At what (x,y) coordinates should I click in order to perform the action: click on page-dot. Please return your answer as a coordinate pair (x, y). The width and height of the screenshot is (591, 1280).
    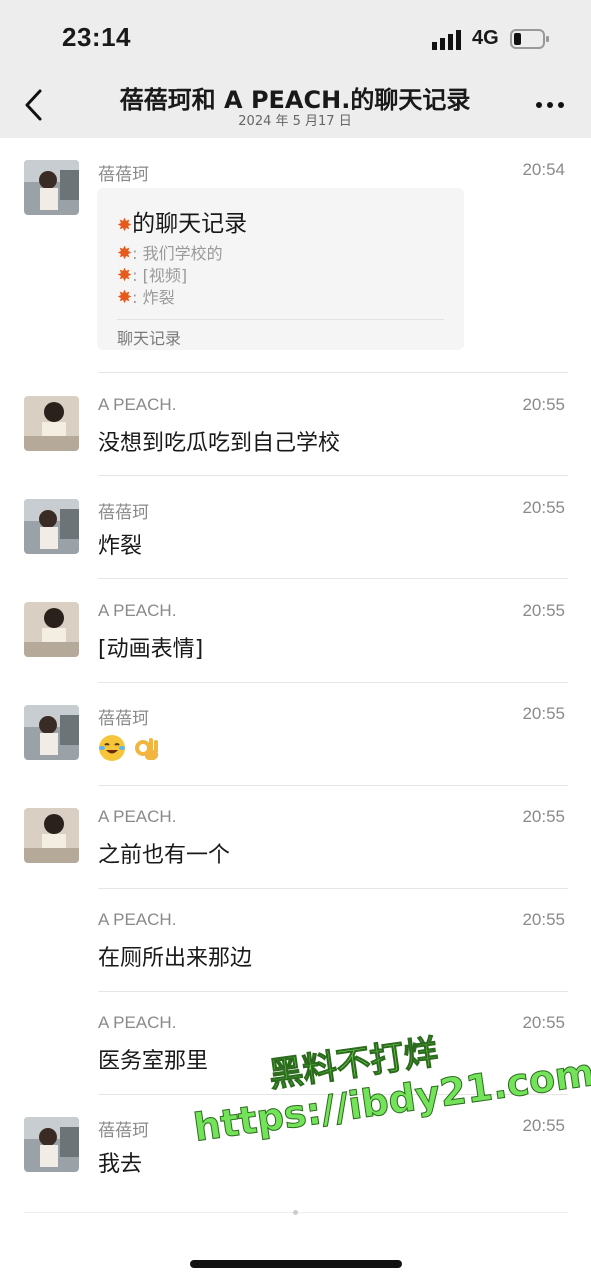
    Looking at the image, I should click on (295, 1212).